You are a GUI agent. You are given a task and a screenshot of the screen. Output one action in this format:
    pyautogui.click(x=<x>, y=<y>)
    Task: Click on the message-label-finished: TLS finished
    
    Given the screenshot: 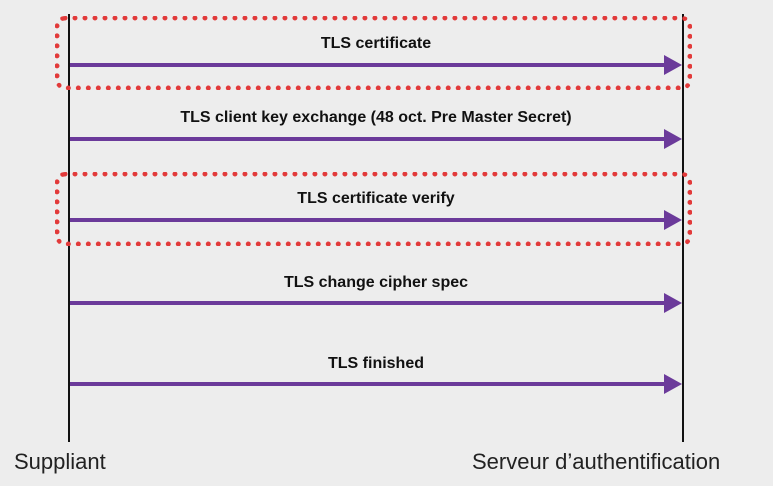 What is the action you would take?
    pyautogui.click(x=376, y=363)
    